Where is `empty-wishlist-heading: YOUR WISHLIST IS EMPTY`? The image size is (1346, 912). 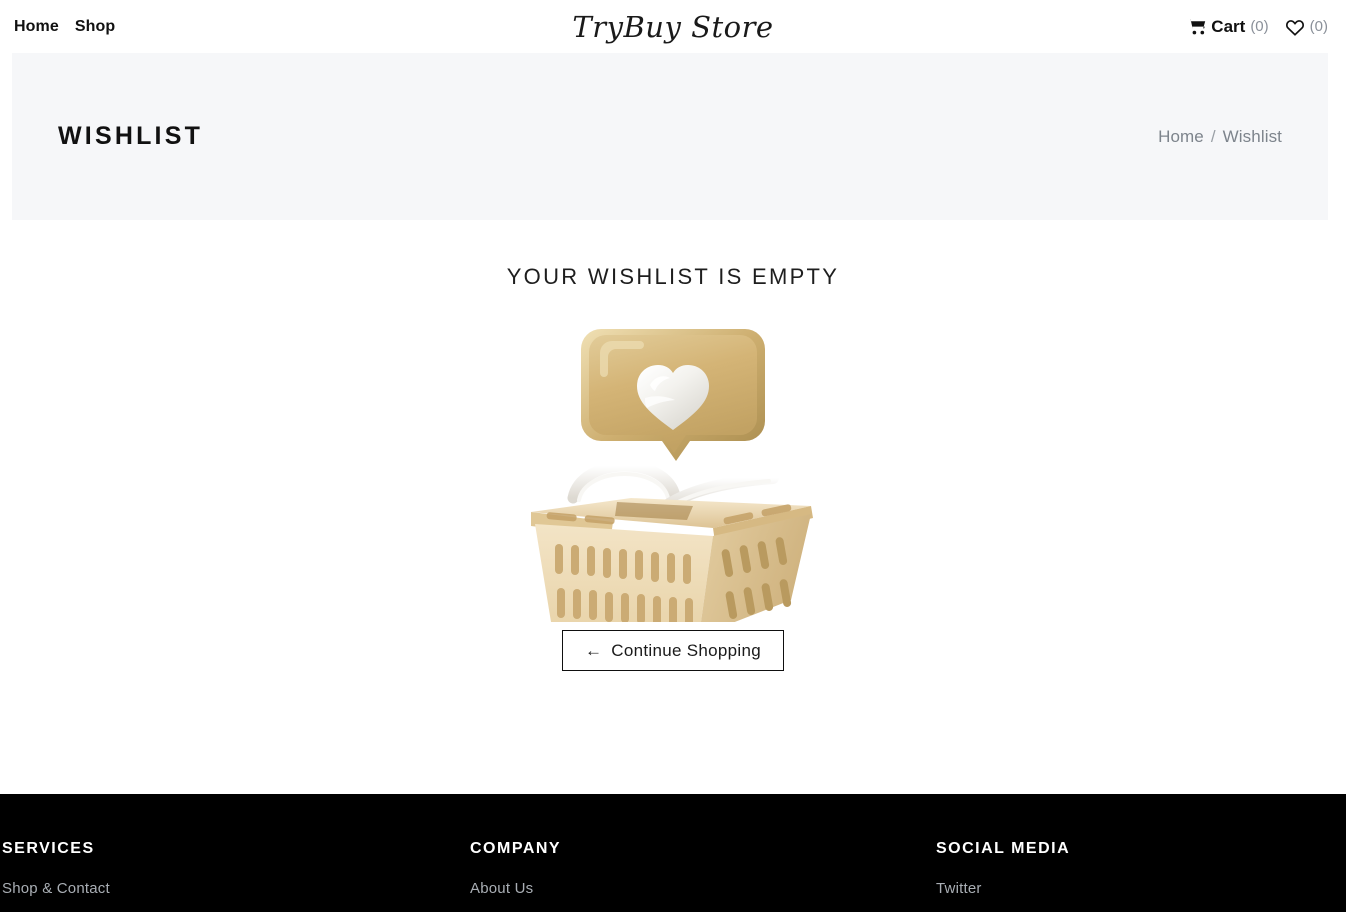
empty-wishlist-heading: YOUR WISHLIST IS EMPTY is located at coordinates (673, 276).